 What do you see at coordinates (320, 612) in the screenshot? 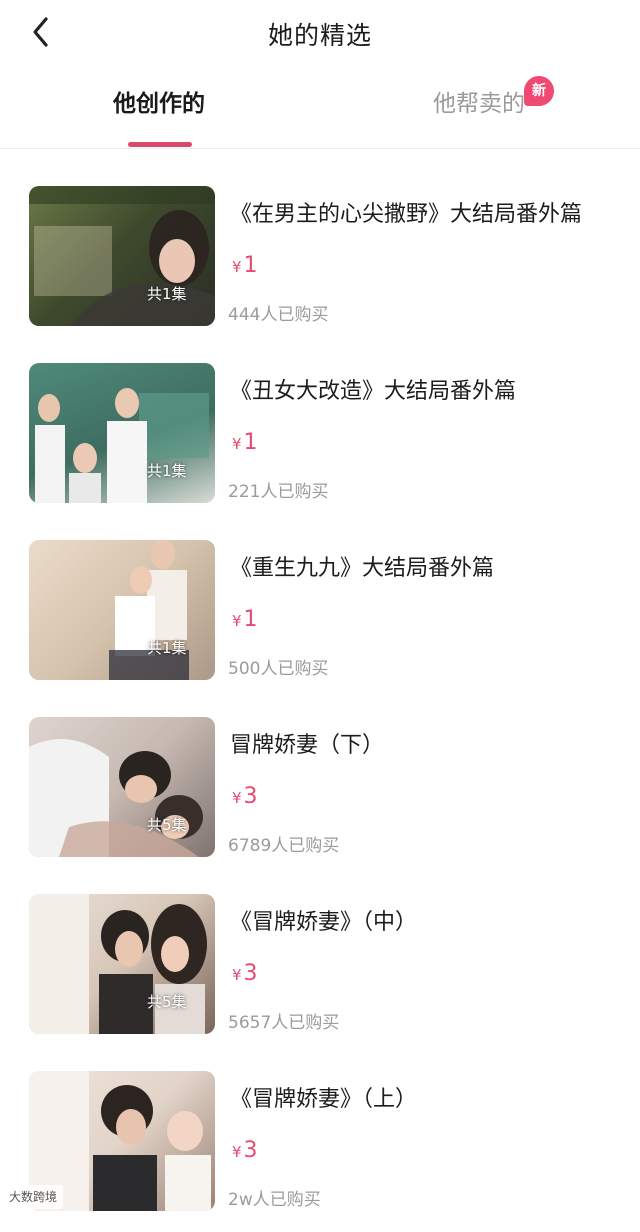
I see `list-item: 共1集 《重生九九》大结局番外篇 ¥1 500人已购买` at bounding box center [320, 612].